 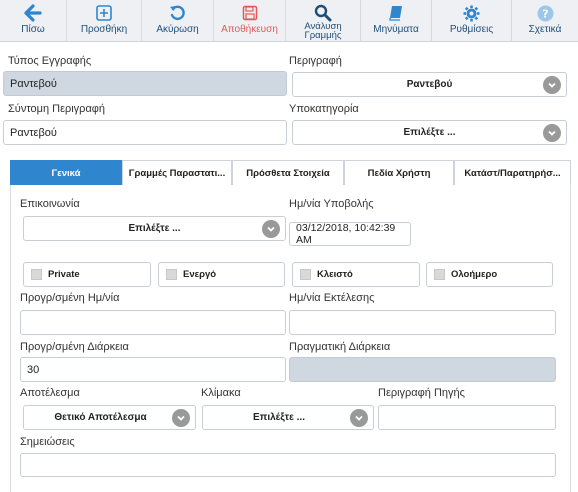 What do you see at coordinates (324, 109) in the screenshot?
I see `subcategory-label: Υποκατηγορία` at bounding box center [324, 109].